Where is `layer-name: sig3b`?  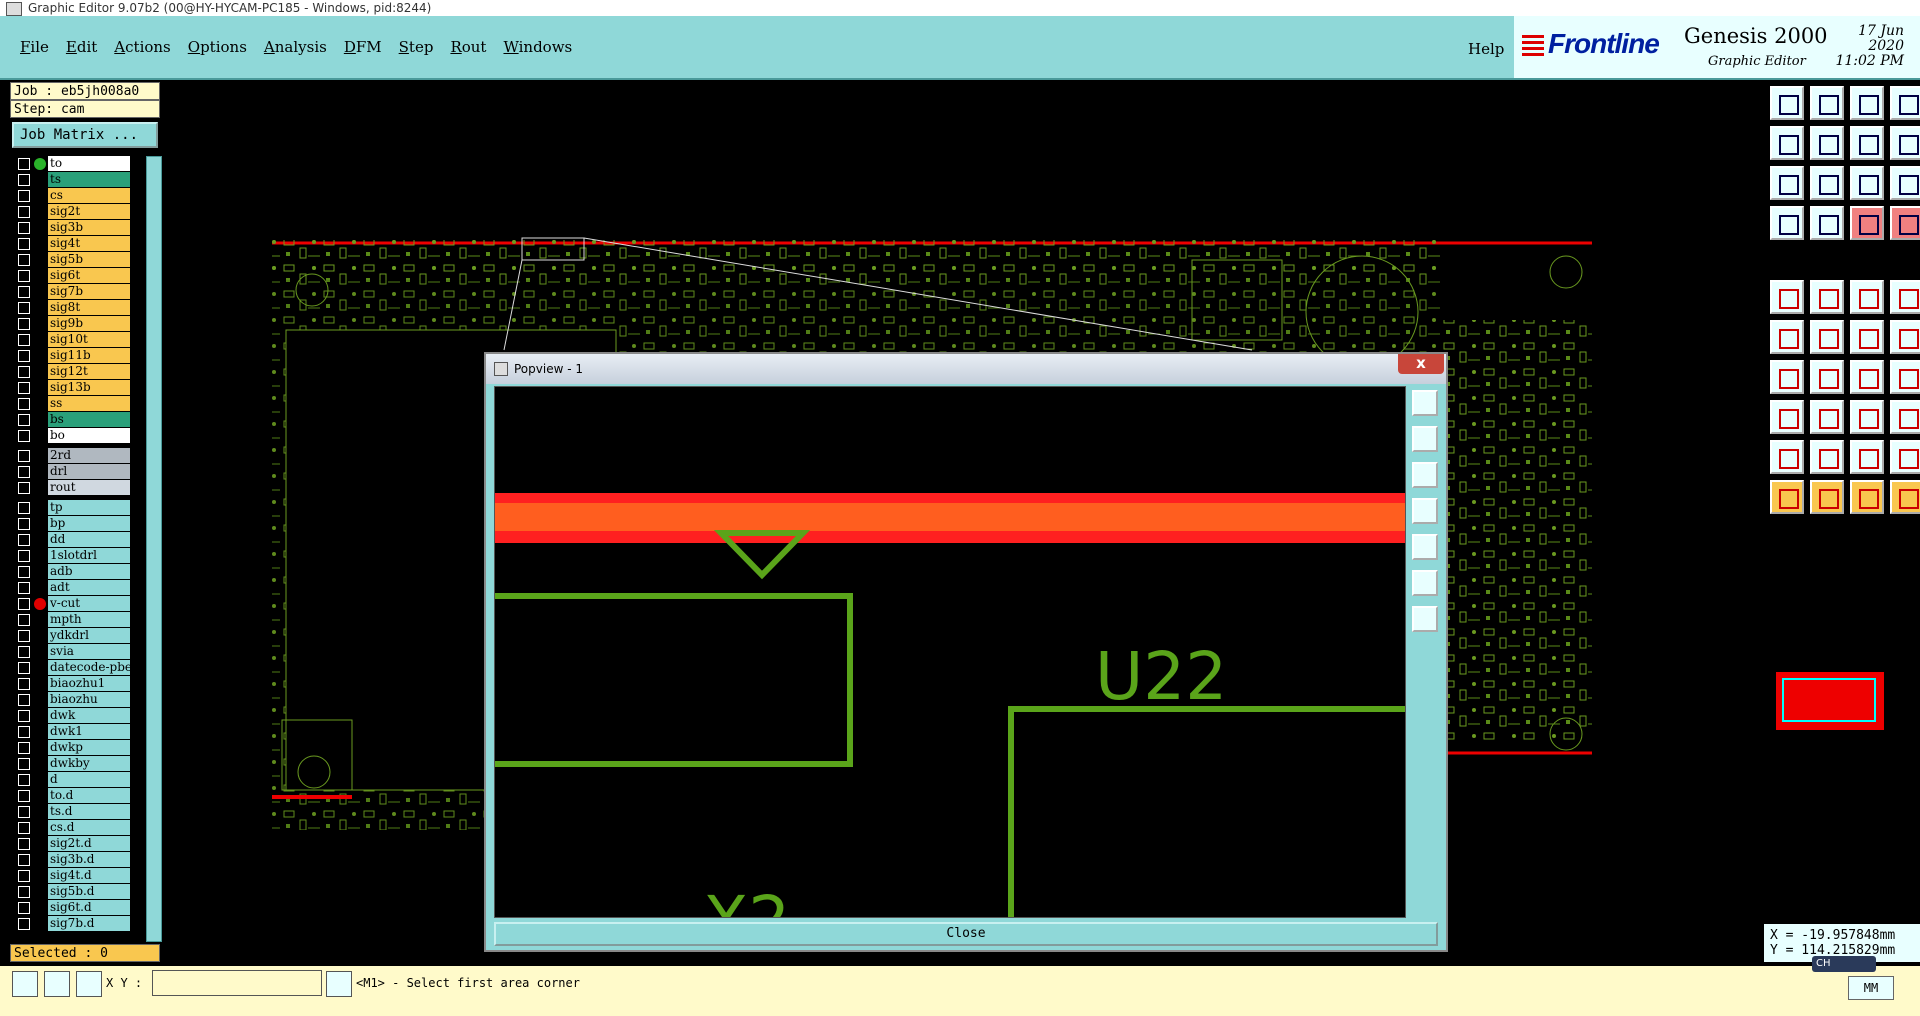
layer-name: sig3b is located at coordinates (89, 227).